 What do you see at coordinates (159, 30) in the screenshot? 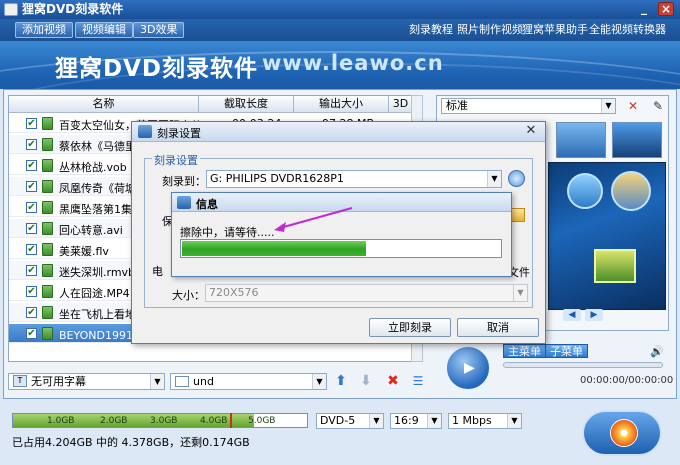
I see `3d-effect-button: 3D效果` at bounding box center [159, 30].